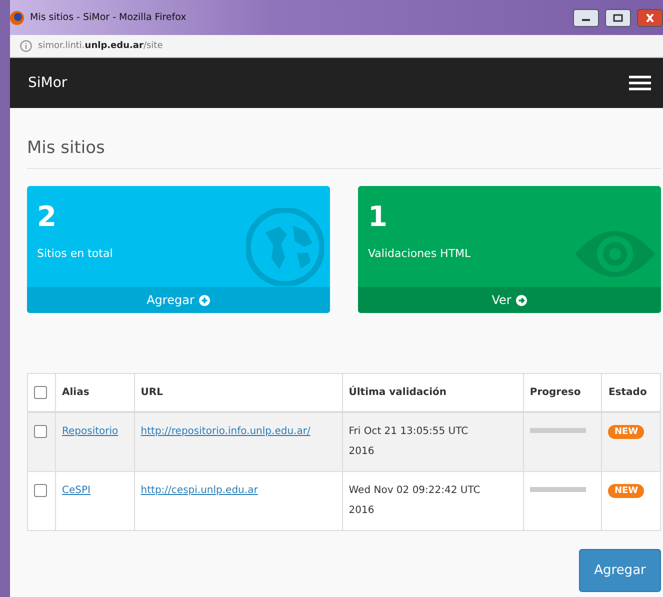  Describe the element at coordinates (108, 17) in the screenshot. I see `window-title: Mis sitios - SiMor - Mozilla Firefox` at that location.